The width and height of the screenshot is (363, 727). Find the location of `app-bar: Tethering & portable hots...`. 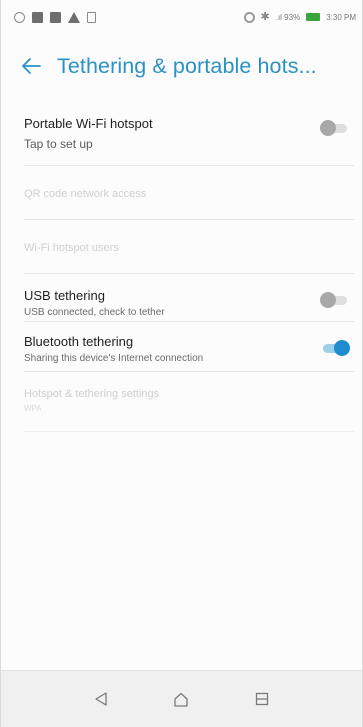

app-bar: Tethering & portable hots... is located at coordinates (181, 66).